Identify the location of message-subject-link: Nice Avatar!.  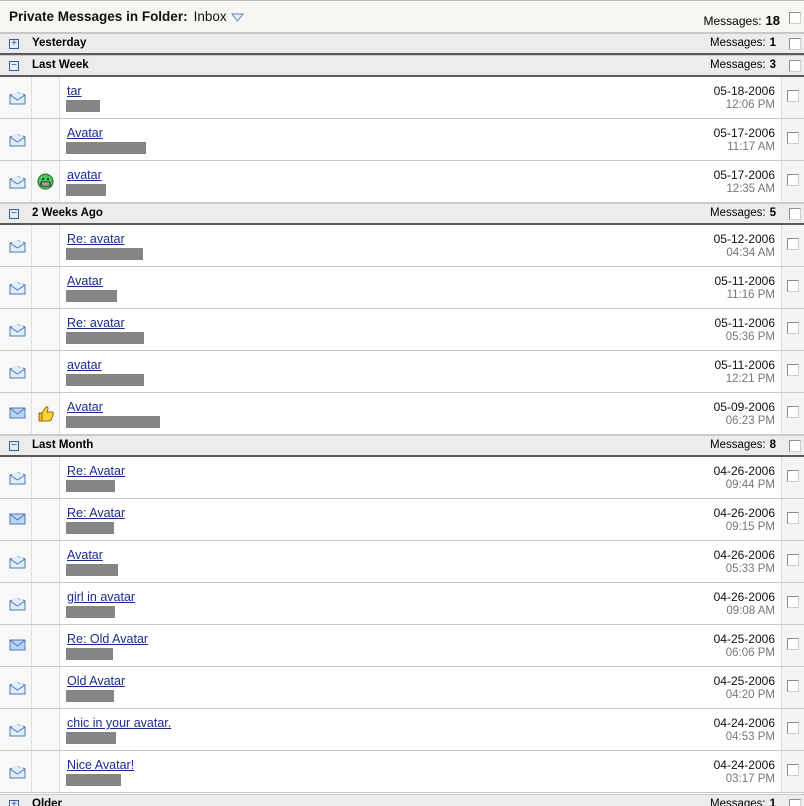
(100, 765).